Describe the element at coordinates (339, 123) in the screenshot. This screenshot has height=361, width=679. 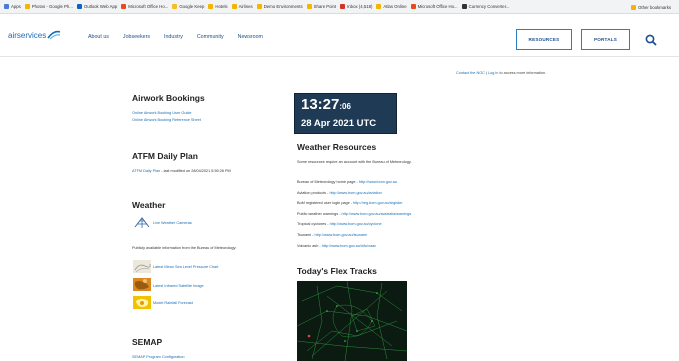
I see `clock-date: 28 Apr 2021 UTC` at that location.